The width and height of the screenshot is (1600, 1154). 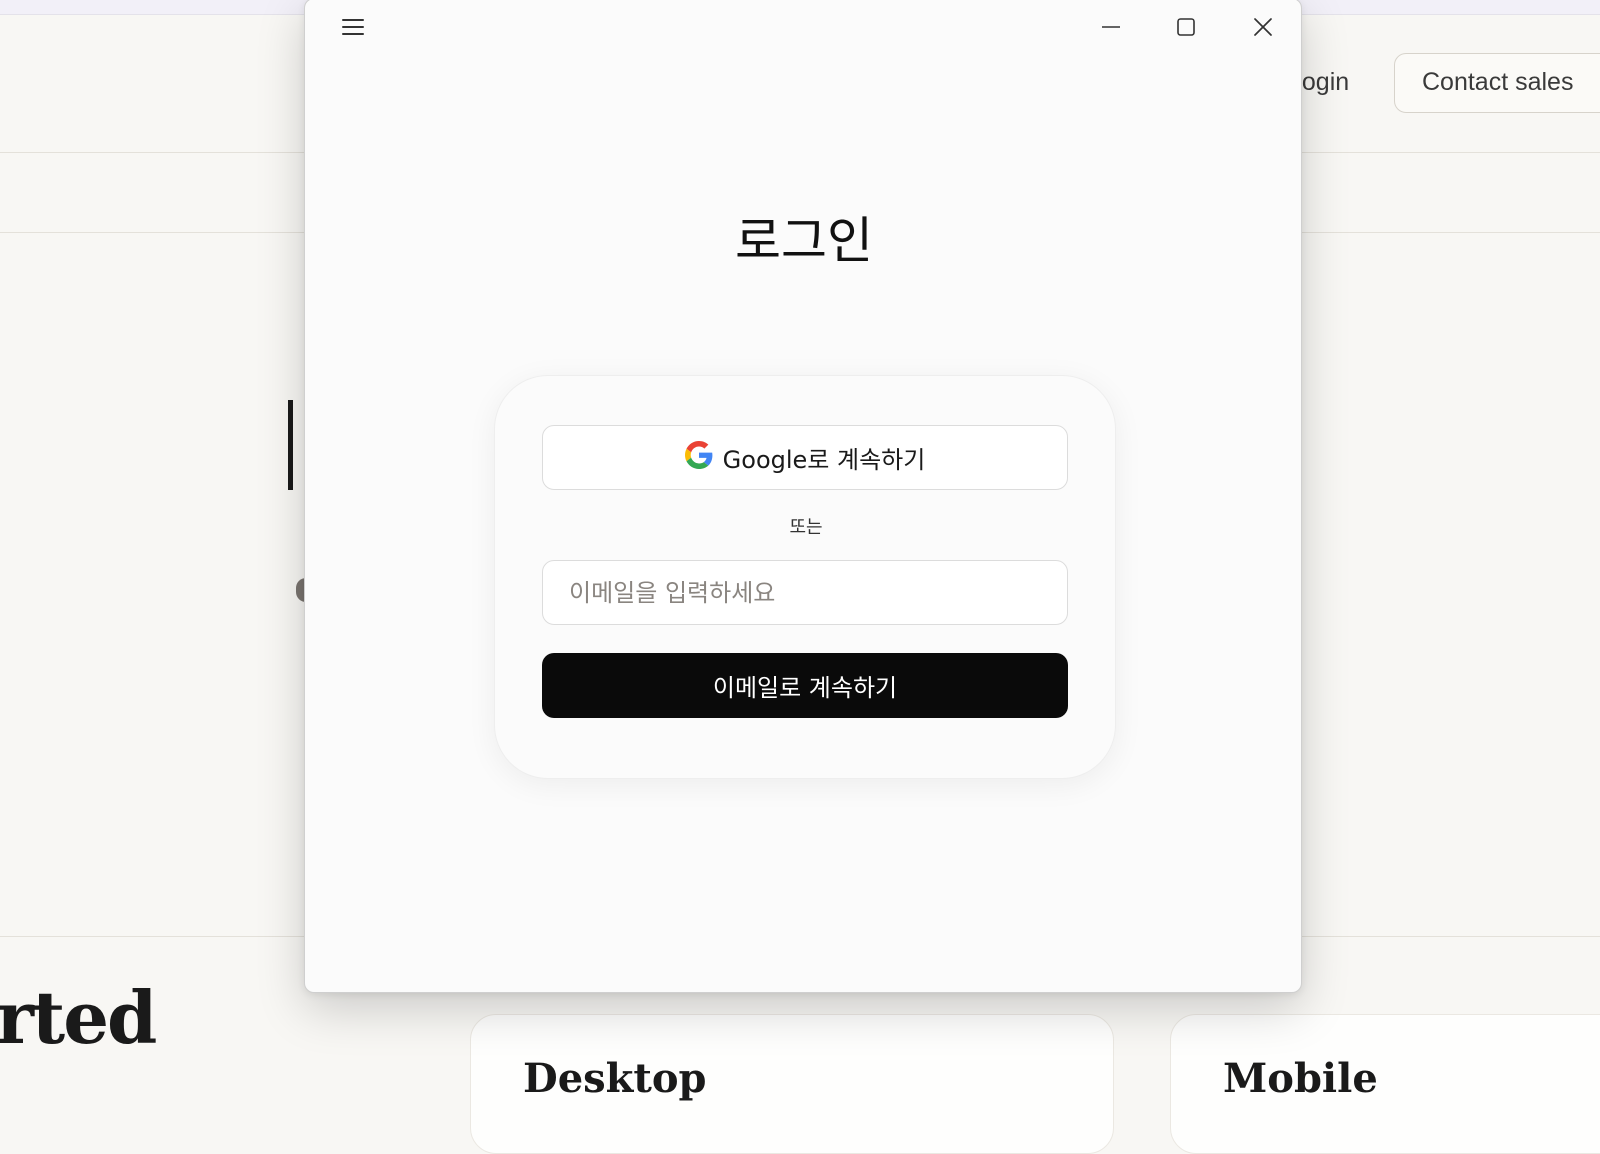 What do you see at coordinates (294, 445) in the screenshot?
I see `heading-fragment` at bounding box center [294, 445].